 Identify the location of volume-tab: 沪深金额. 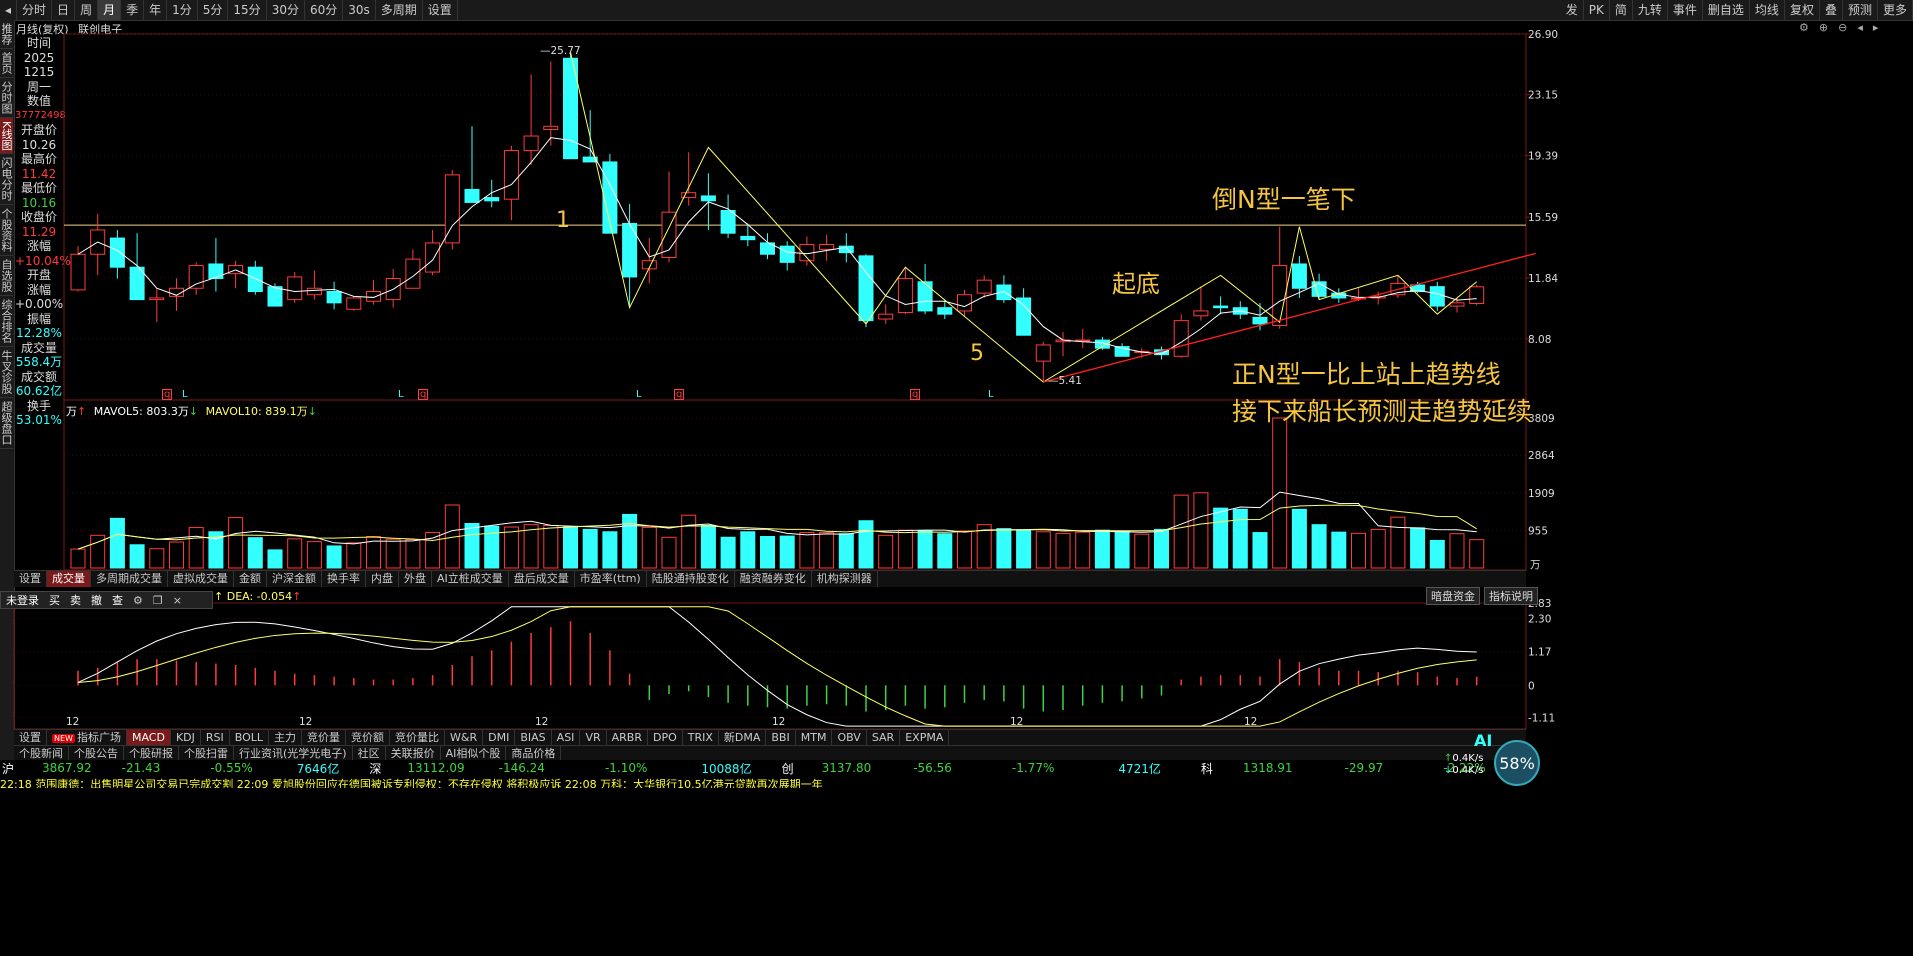
(294, 579).